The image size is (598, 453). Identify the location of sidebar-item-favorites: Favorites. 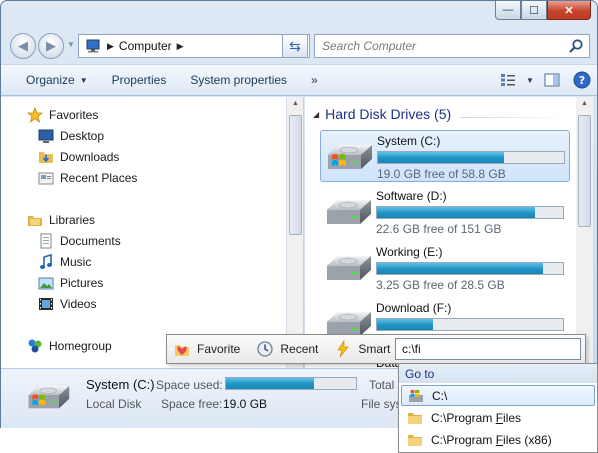
(62, 115).